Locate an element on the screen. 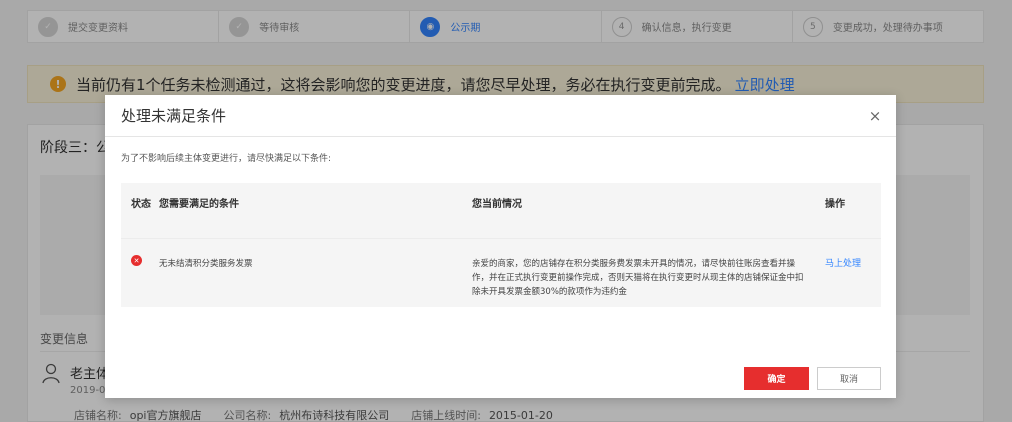  dialog-header: 处理未满足条件 × is located at coordinates (500, 116).